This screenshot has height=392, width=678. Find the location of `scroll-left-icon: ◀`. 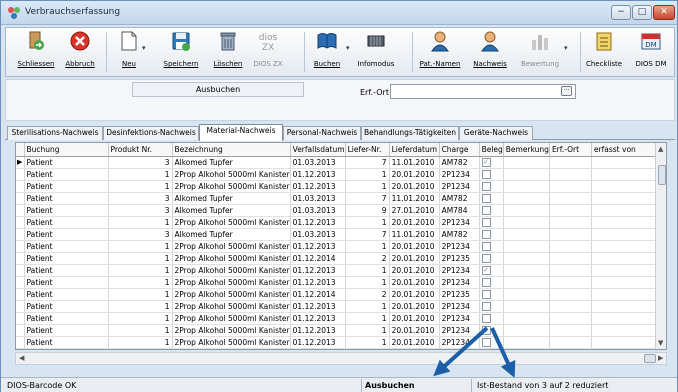

scroll-left-icon: ◀ is located at coordinates (21, 358).